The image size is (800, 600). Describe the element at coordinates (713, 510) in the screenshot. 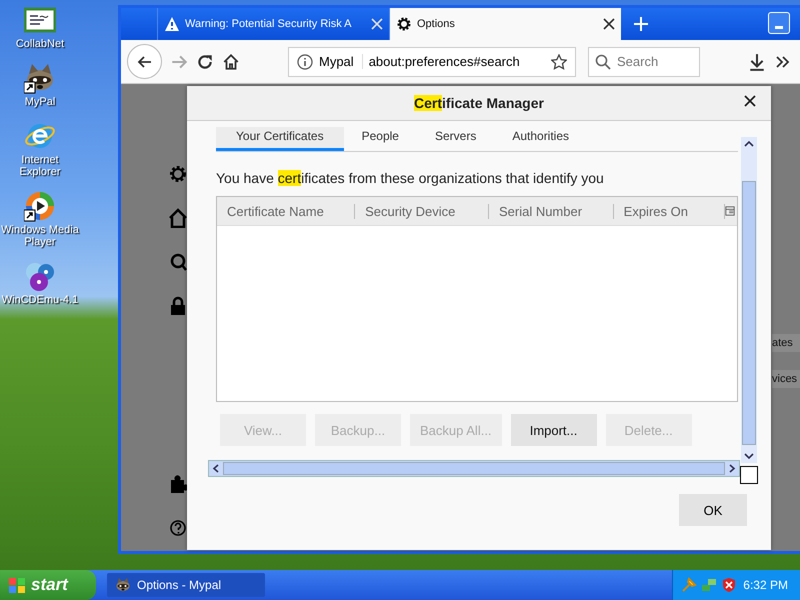

I see `ok-button: OK` at that location.